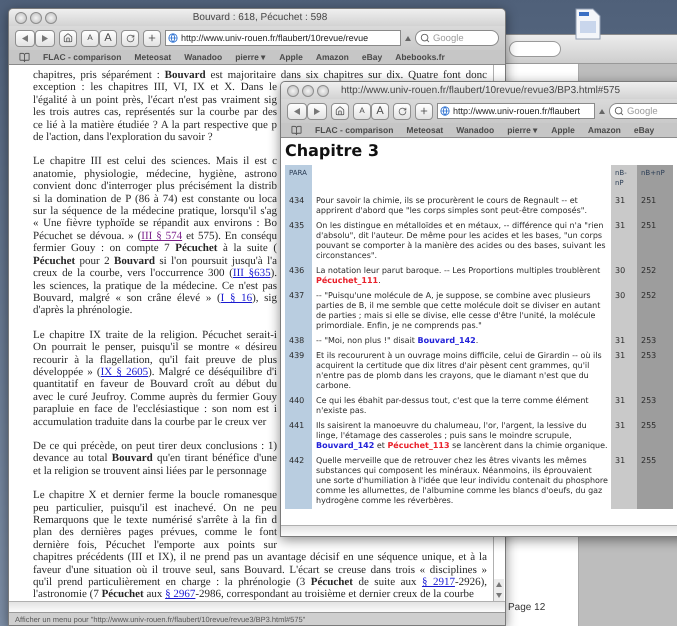 This screenshot has width=677, height=626. I want to click on table-cell: 252, so click(655, 276).